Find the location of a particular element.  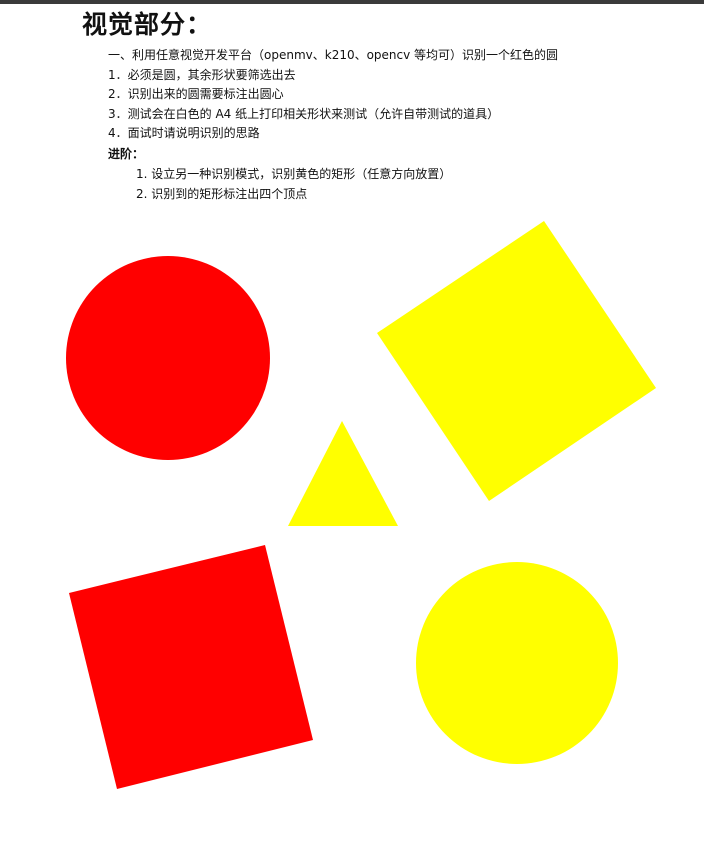

yellow-triangle is located at coordinates (343, 473).